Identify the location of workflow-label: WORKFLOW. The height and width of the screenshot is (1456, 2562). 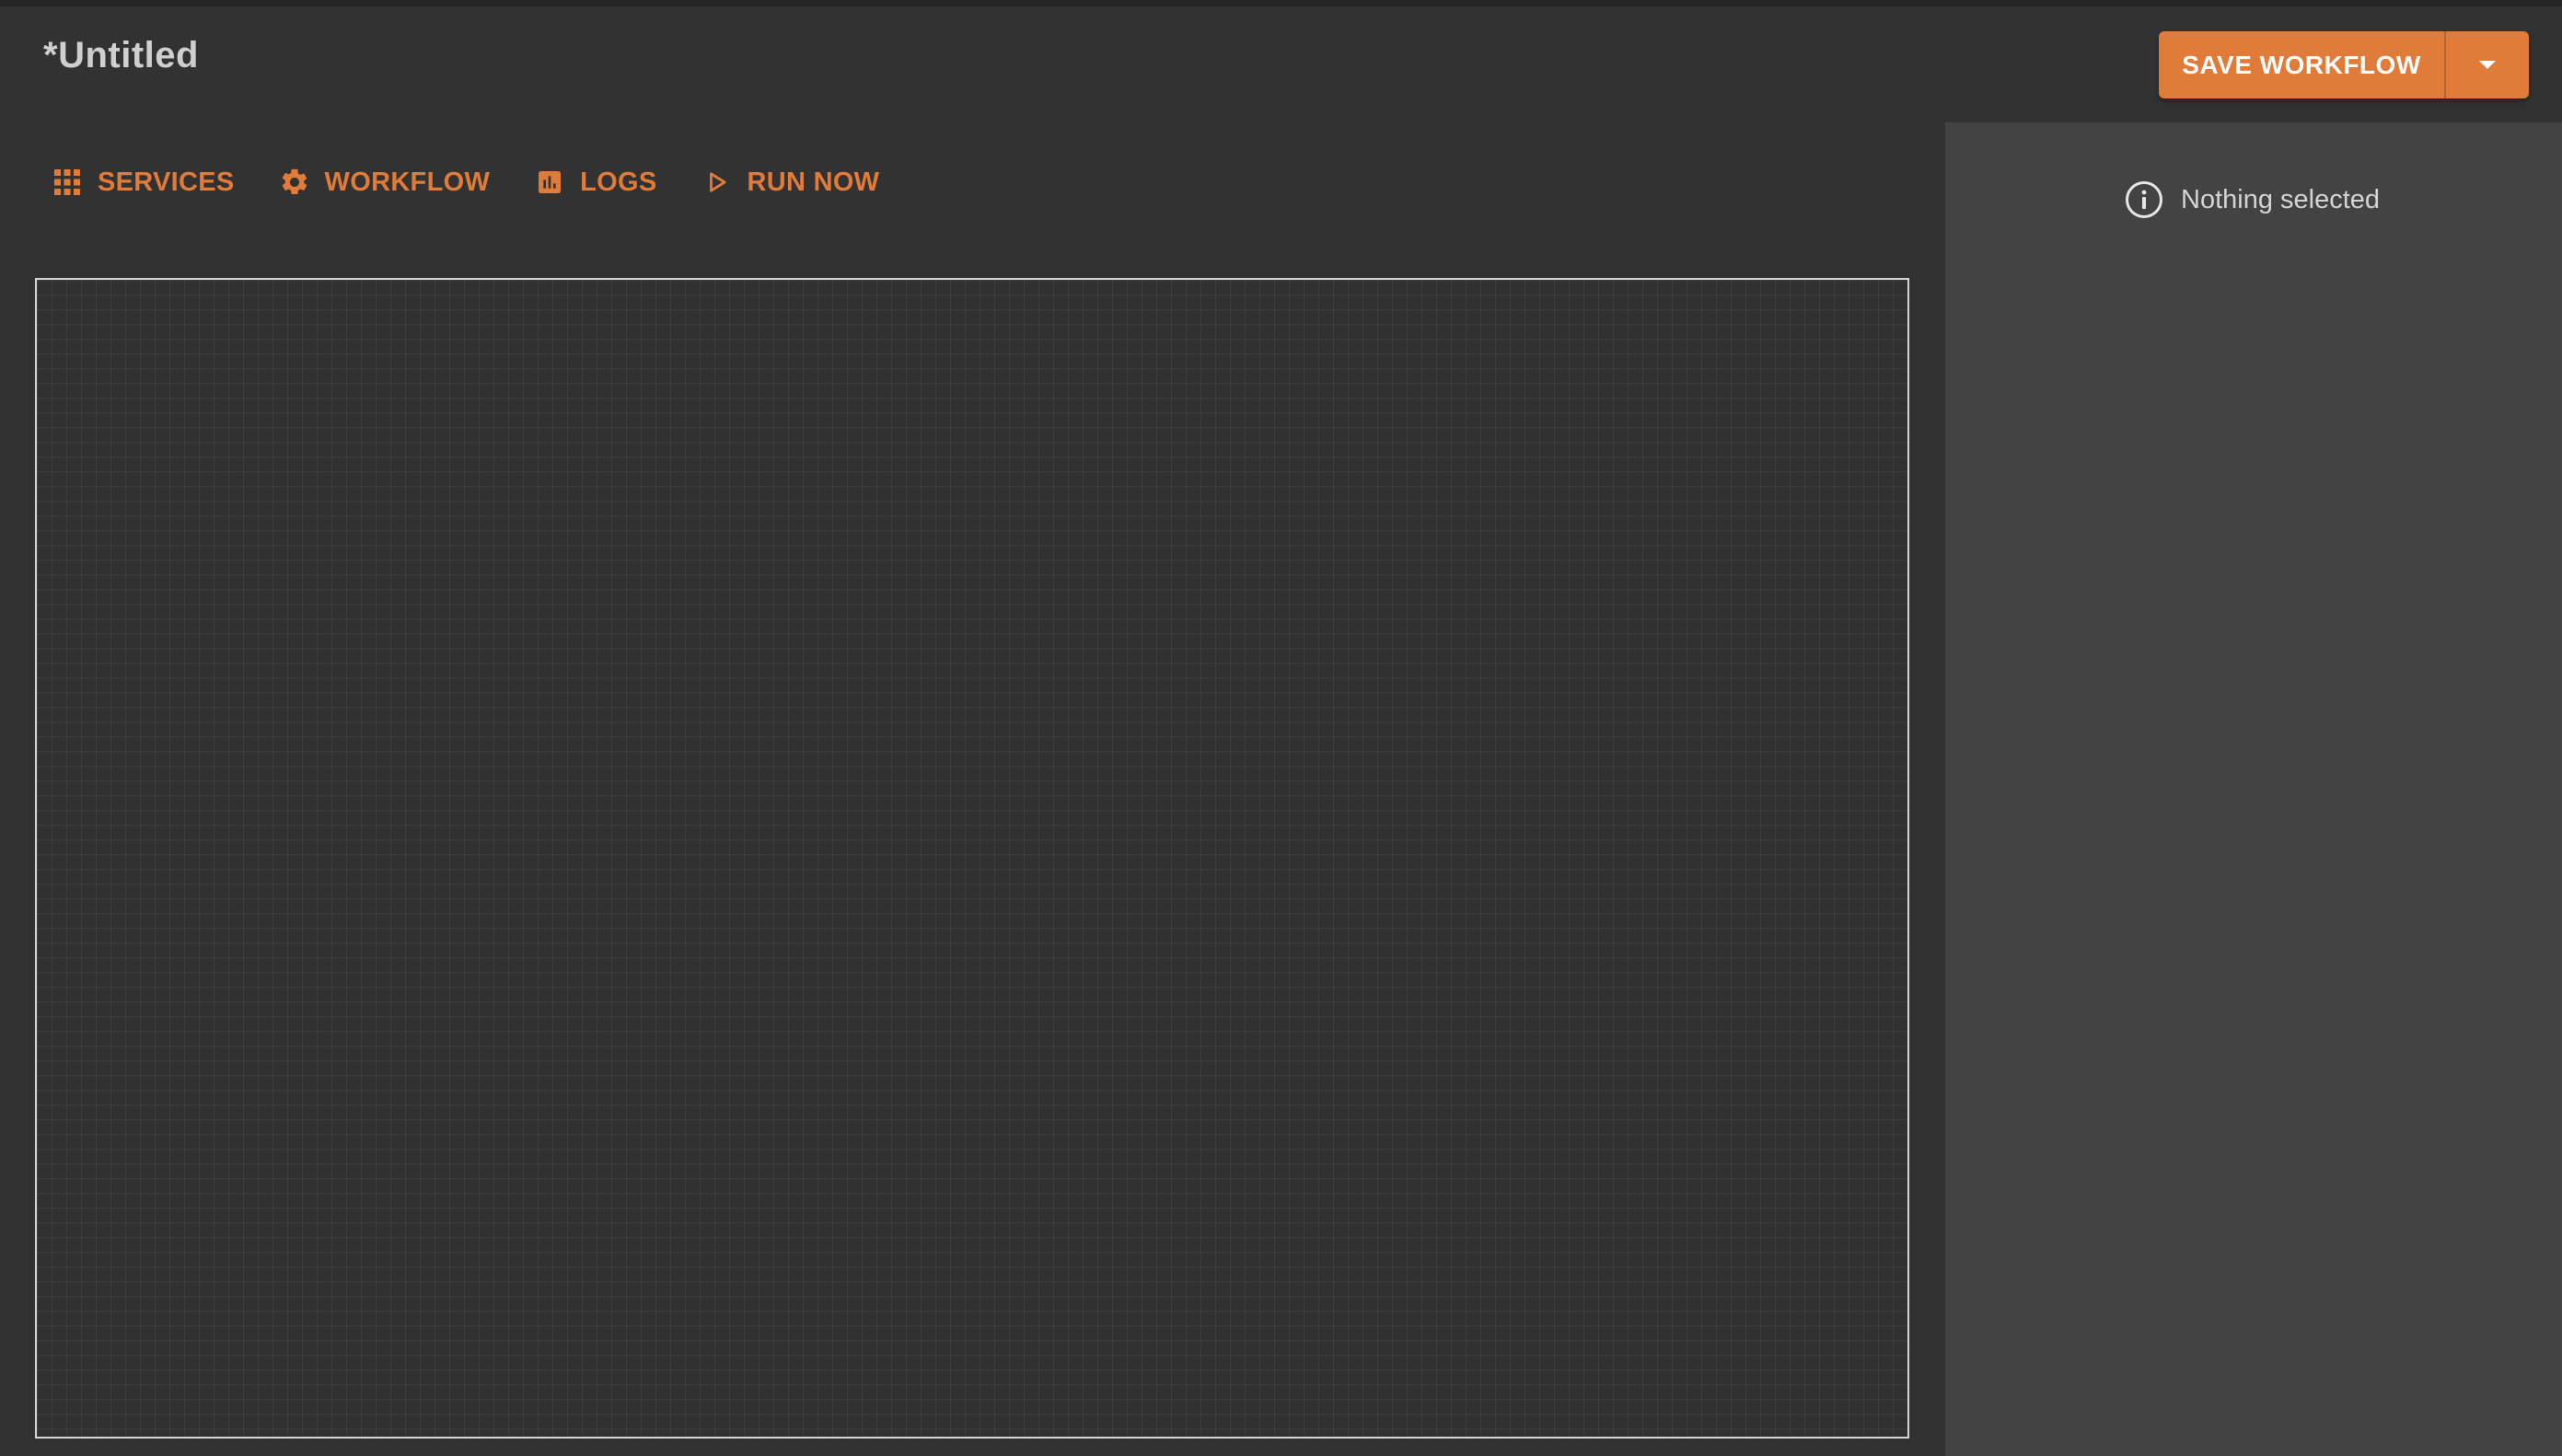
(407, 182).